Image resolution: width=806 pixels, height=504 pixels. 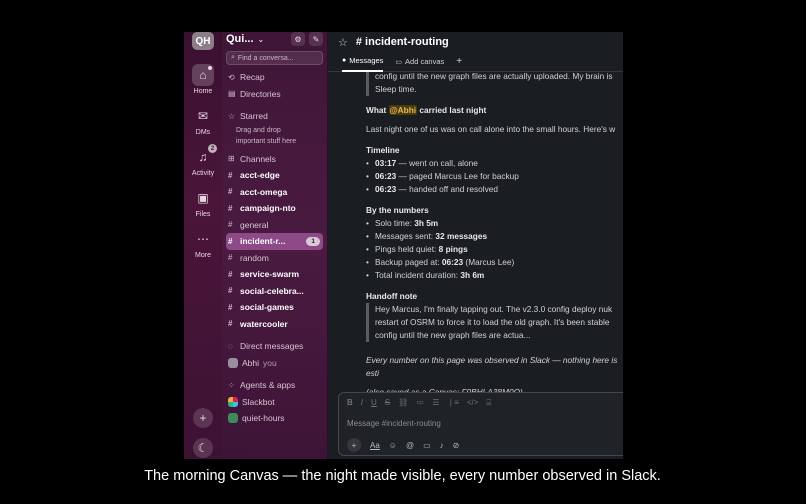 I want to click on recap-icon: ⟲, so click(x=231, y=77).